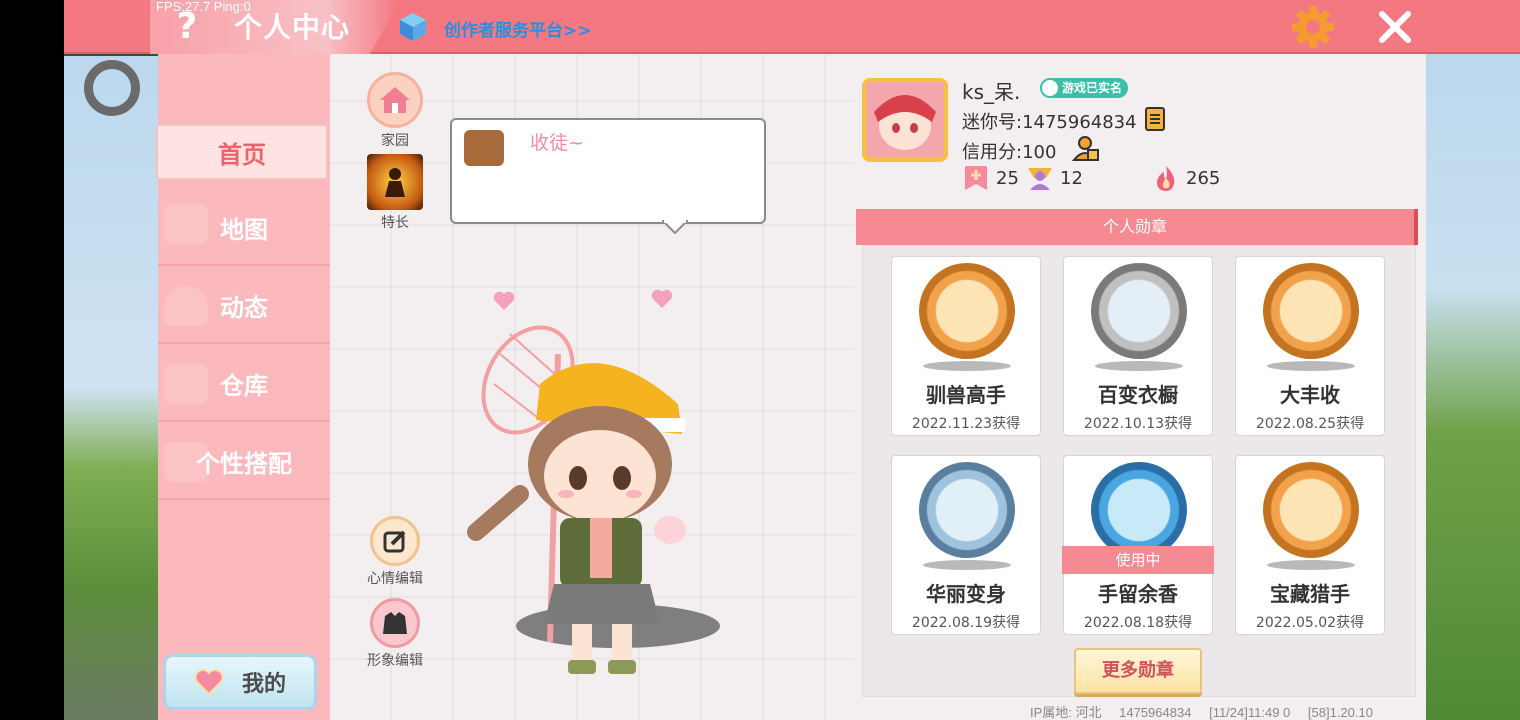  I want to click on speech-tail, so click(675, 227).